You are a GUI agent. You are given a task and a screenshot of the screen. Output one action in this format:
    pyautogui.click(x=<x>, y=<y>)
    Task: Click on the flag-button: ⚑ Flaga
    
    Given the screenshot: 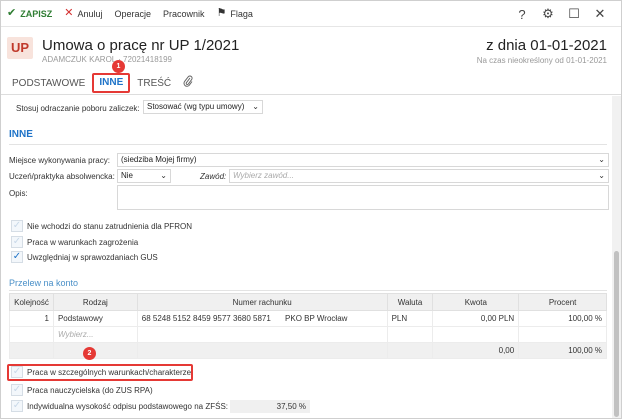 What is the action you would take?
    pyautogui.click(x=235, y=14)
    